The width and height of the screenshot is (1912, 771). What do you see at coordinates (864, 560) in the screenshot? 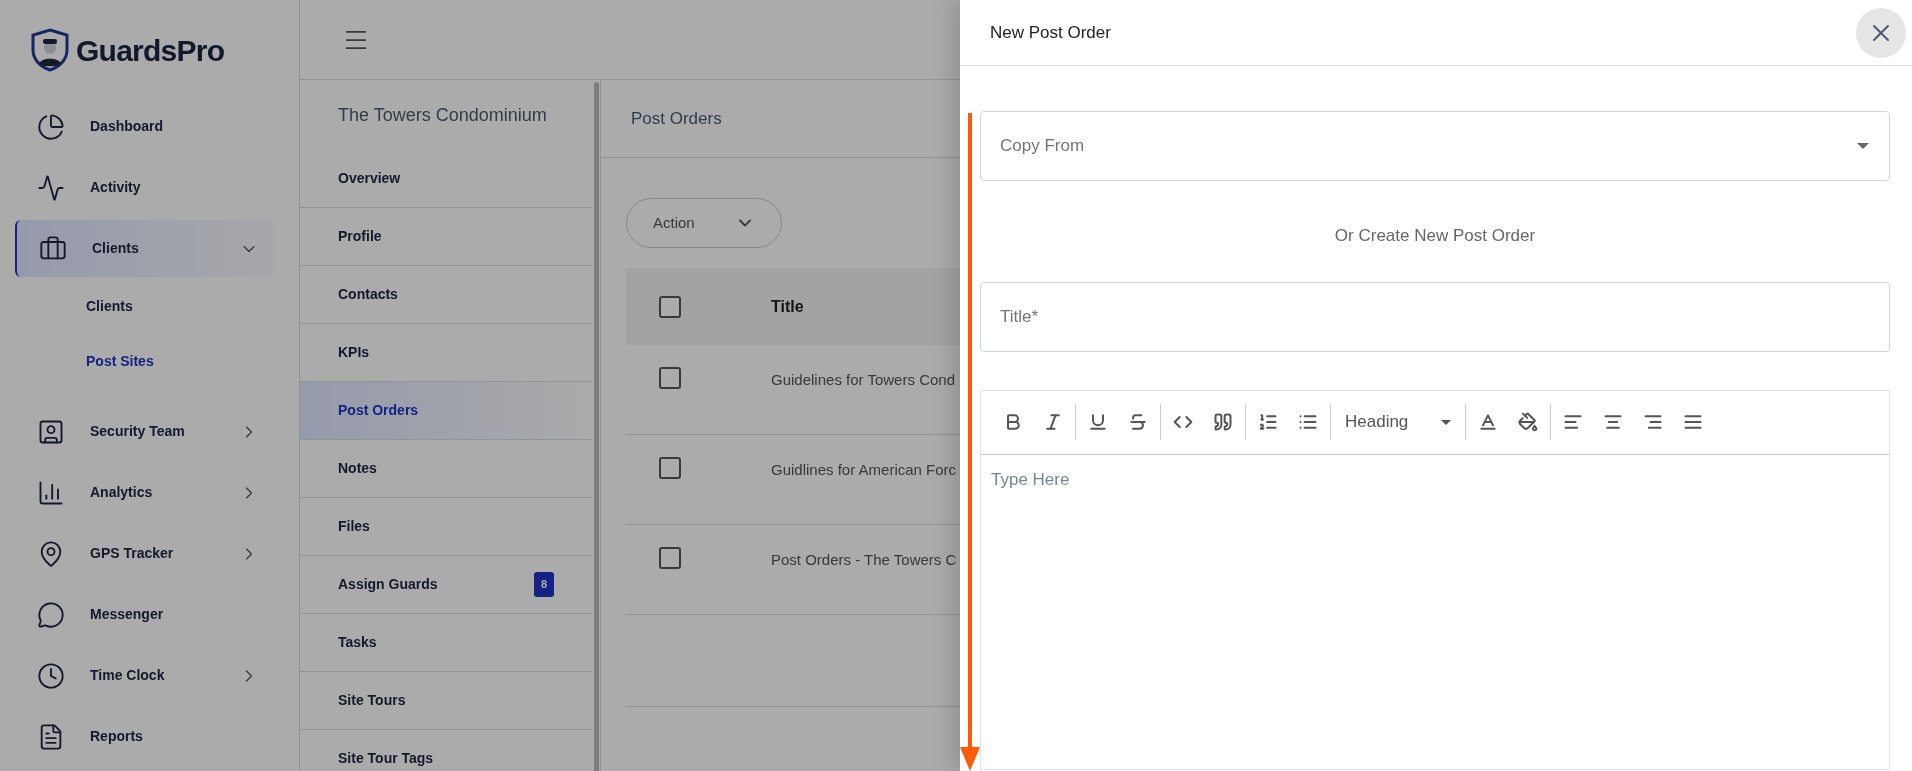
I see `table-cell-text: Post Orders - The Towers C` at bounding box center [864, 560].